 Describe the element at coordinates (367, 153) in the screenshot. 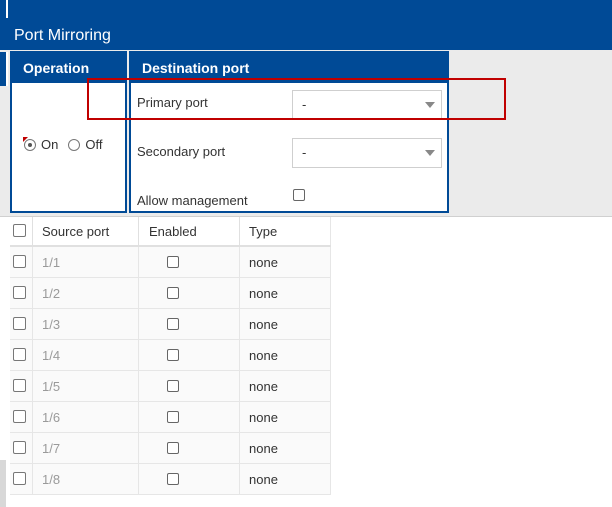

I see `secondary-port-select: -` at that location.